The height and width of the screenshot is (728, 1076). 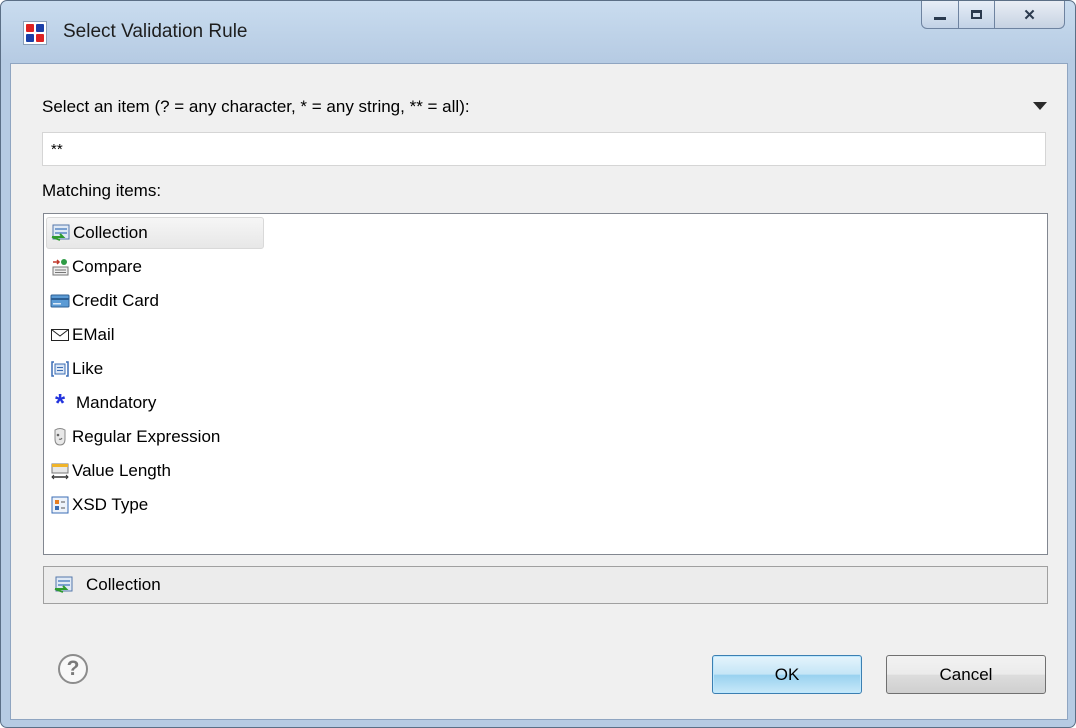 What do you see at coordinates (940, 18) in the screenshot?
I see `minimize-icon` at bounding box center [940, 18].